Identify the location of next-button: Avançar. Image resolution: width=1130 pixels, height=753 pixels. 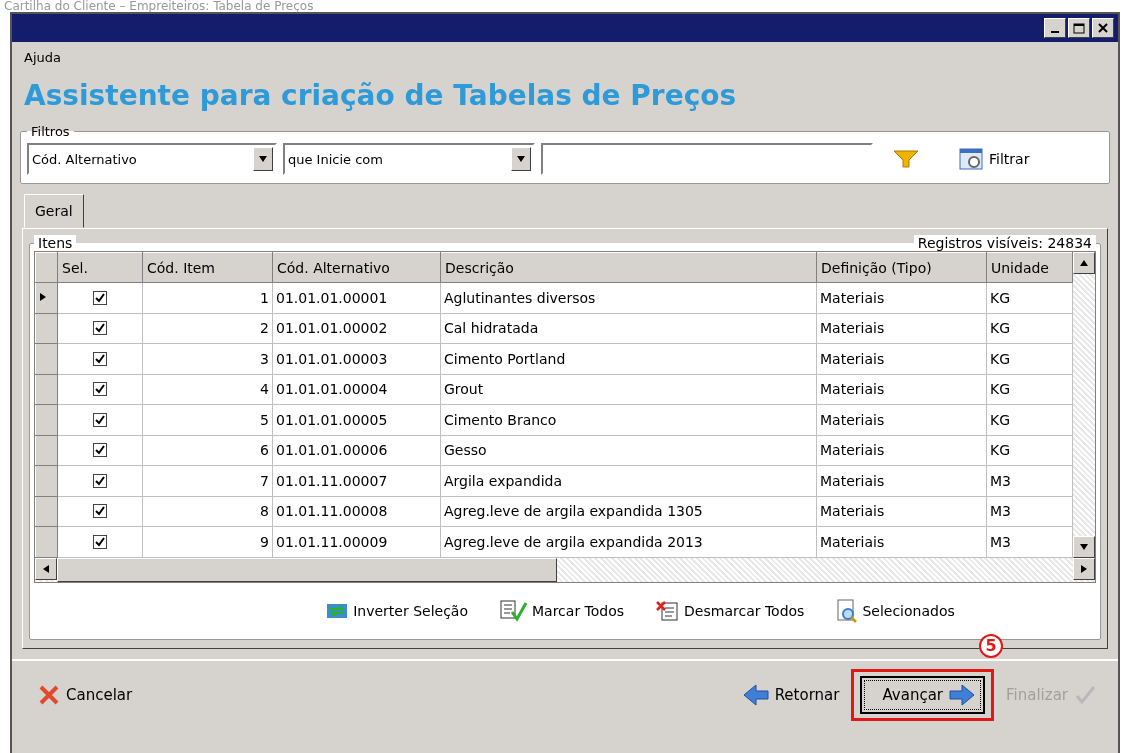
(922, 694).